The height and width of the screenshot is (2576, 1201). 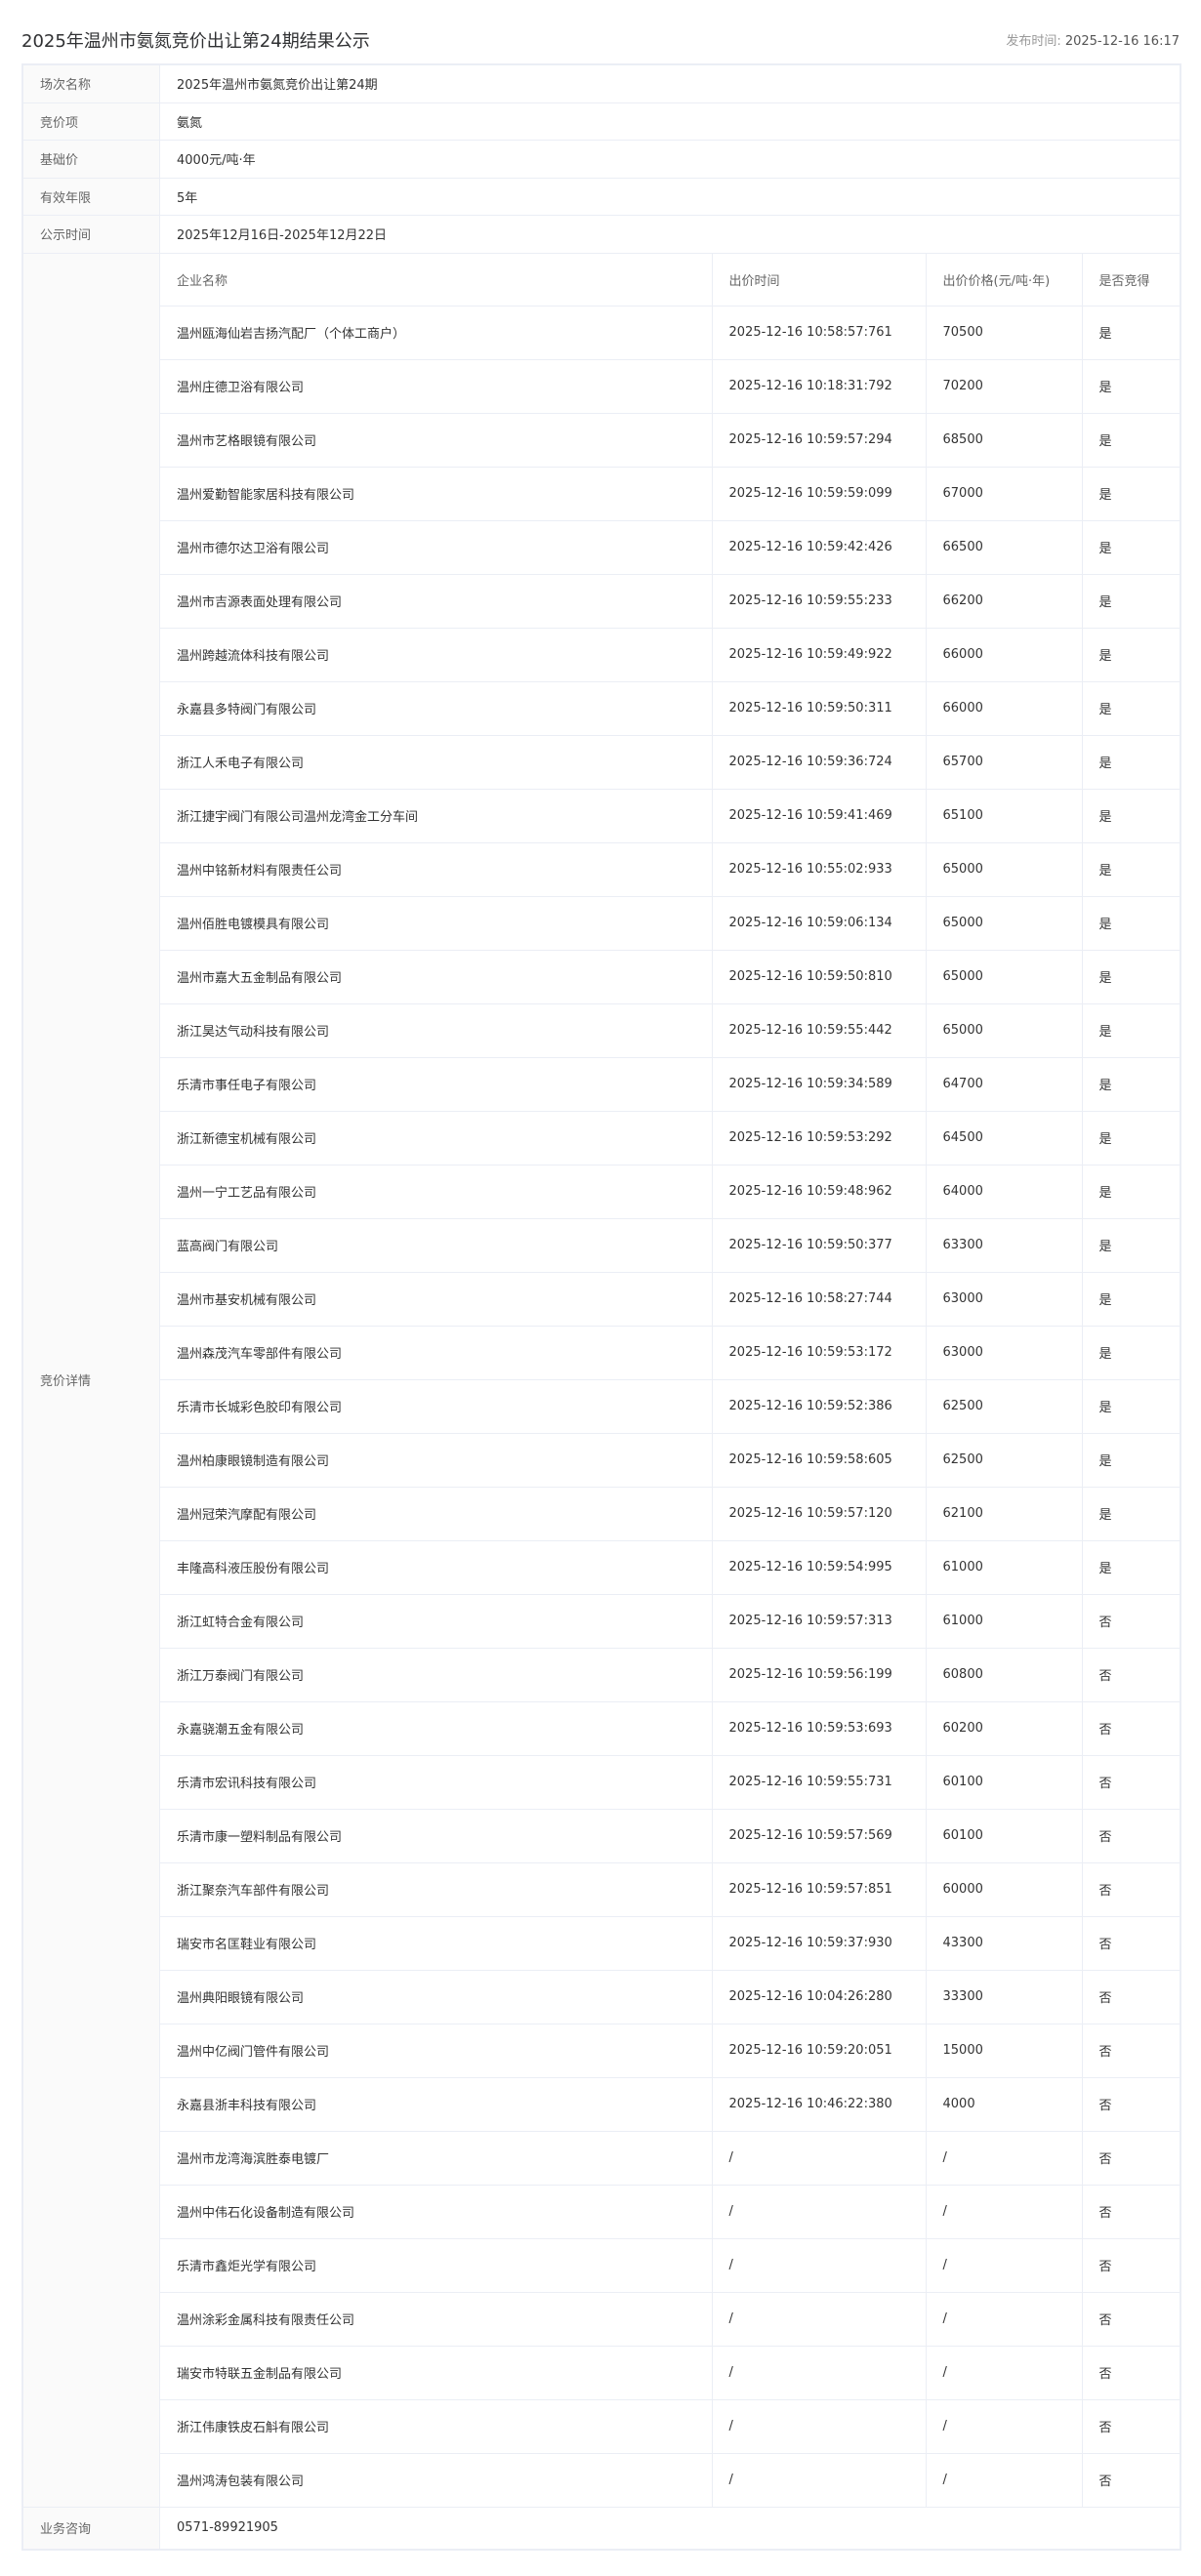 I want to click on col-header-won: 是否竞得, so click(x=1131, y=280).